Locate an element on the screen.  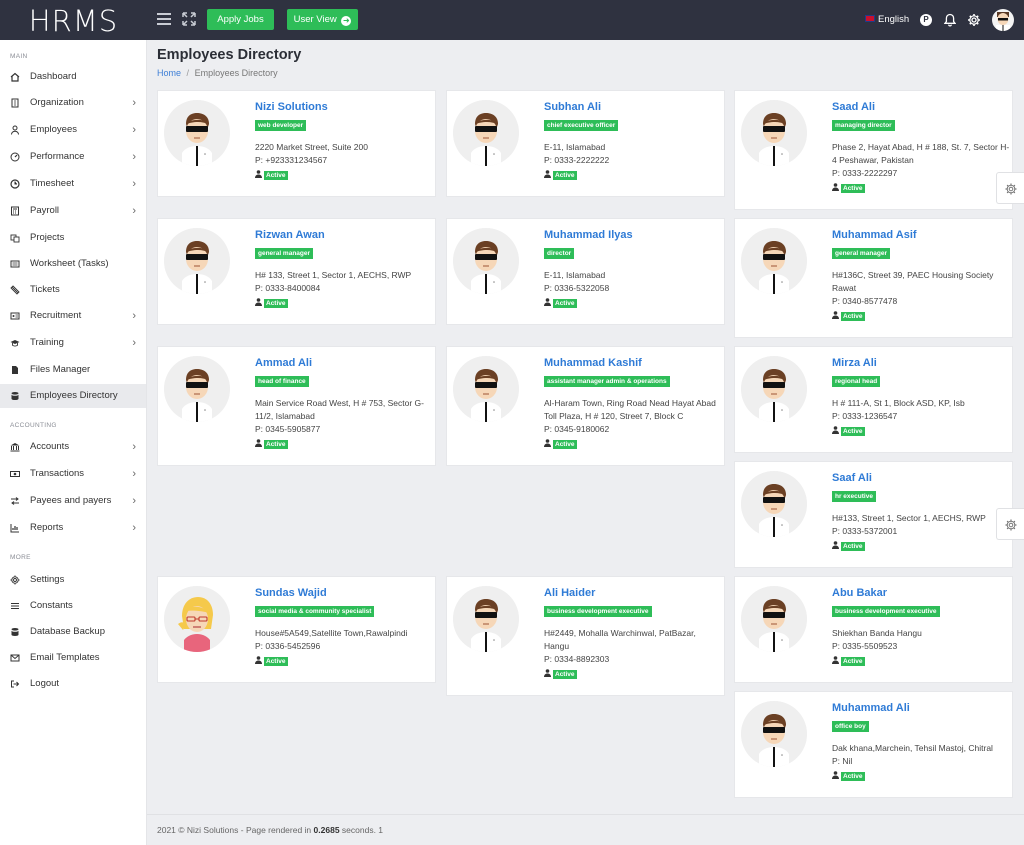
designation-badge: business development executive is located at coordinates (886, 611).